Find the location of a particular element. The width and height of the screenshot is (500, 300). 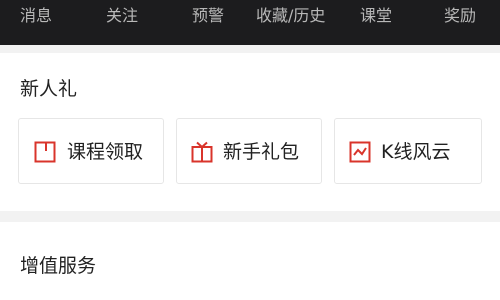

course-claim-button: 课程领取 is located at coordinates (91, 151).